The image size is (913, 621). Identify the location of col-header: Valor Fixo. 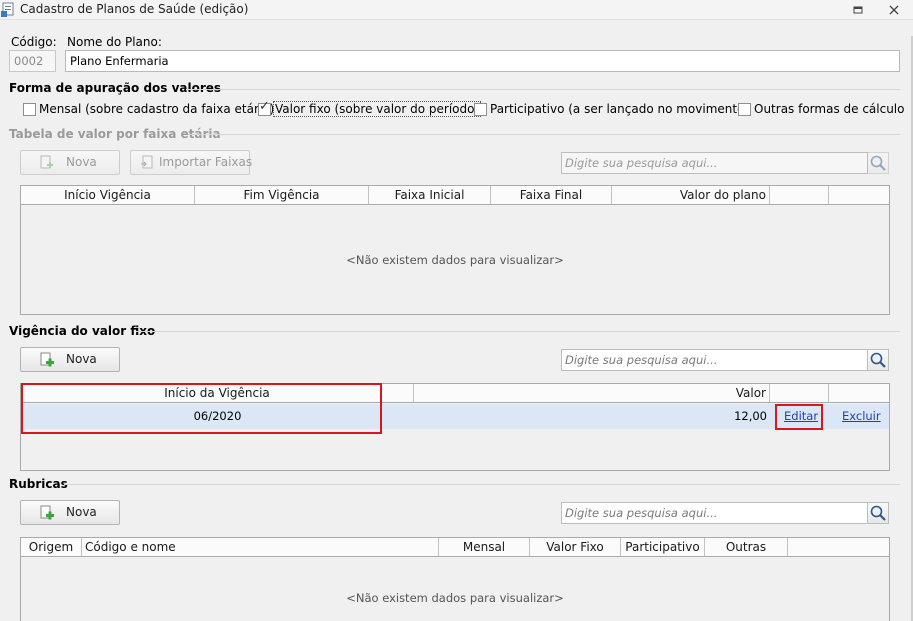
(575, 547).